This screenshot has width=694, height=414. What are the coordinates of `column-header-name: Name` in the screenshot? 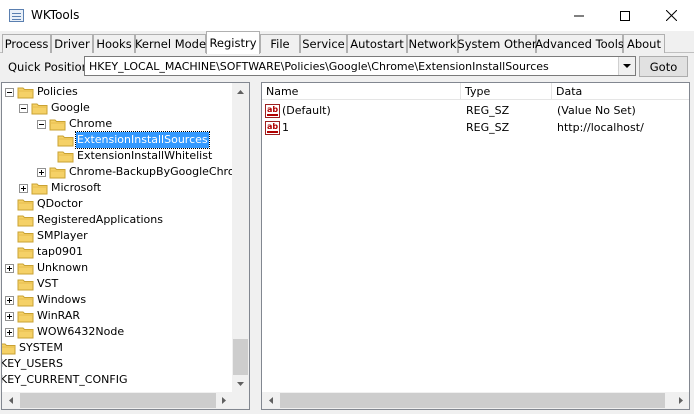 It's located at (361, 91).